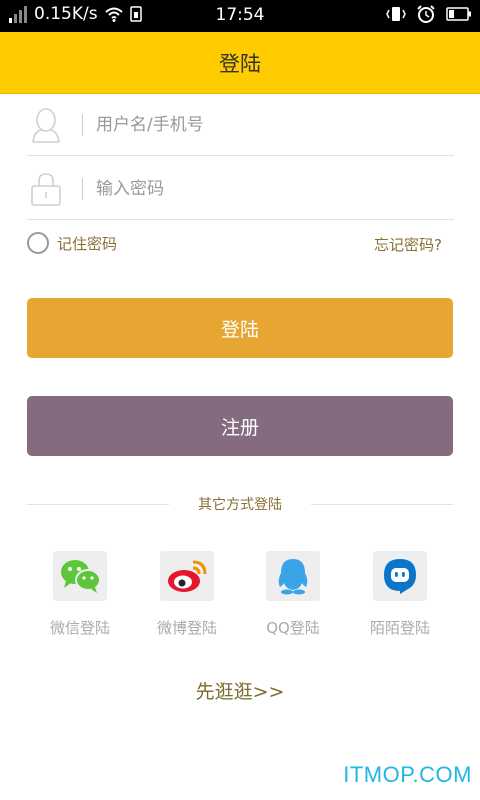 Image resolution: width=480 pixels, height=800 pixels. What do you see at coordinates (399, 628) in the screenshot?
I see `momo-login-label: 陌陌登陆` at bounding box center [399, 628].